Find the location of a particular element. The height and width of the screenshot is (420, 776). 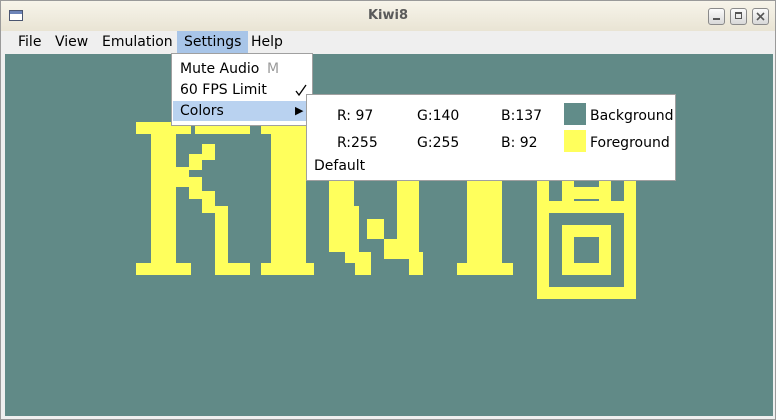

minimize-button is located at coordinates (716, 16).